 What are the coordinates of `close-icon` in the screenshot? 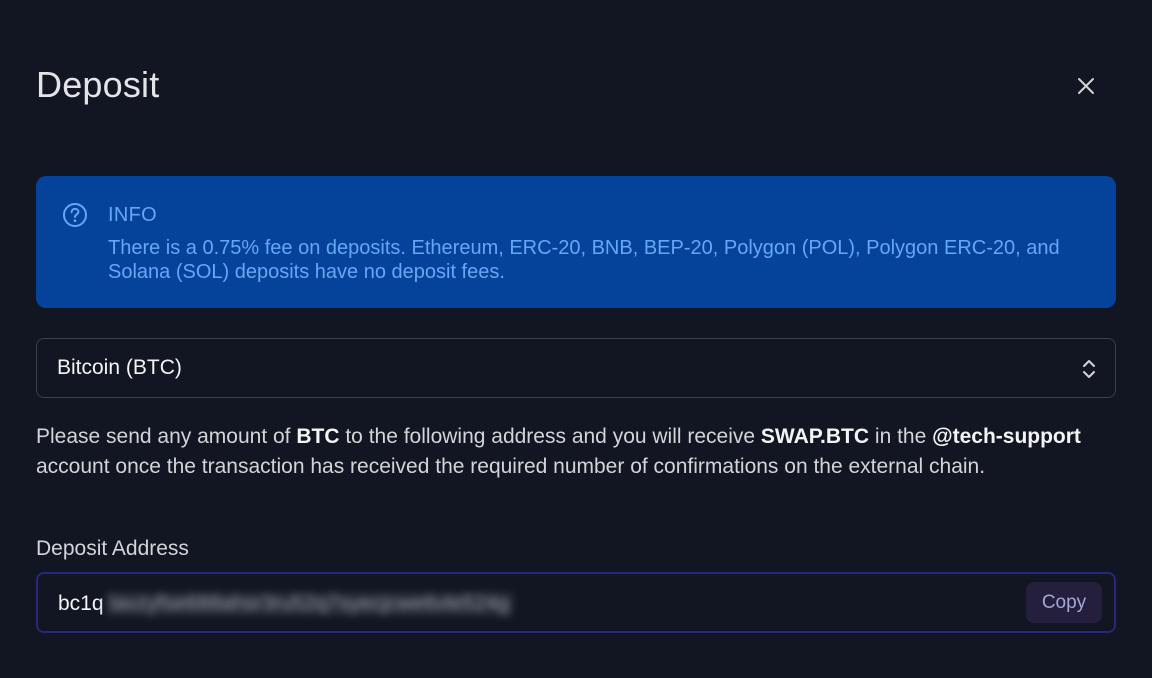 It's located at (1086, 86).